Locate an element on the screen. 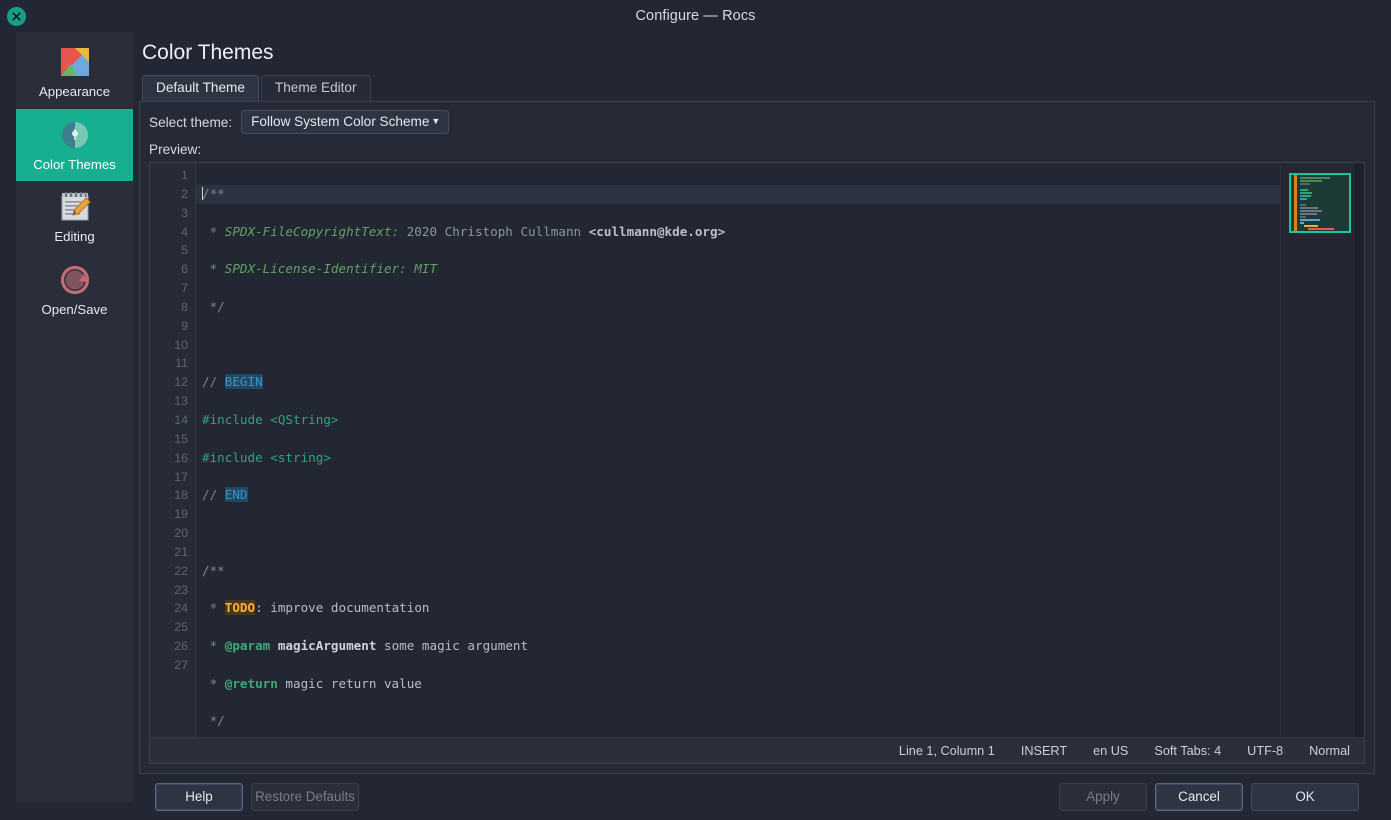 The height and width of the screenshot is (820, 1391). code-line: * @return magic return value is located at coordinates (312, 683).